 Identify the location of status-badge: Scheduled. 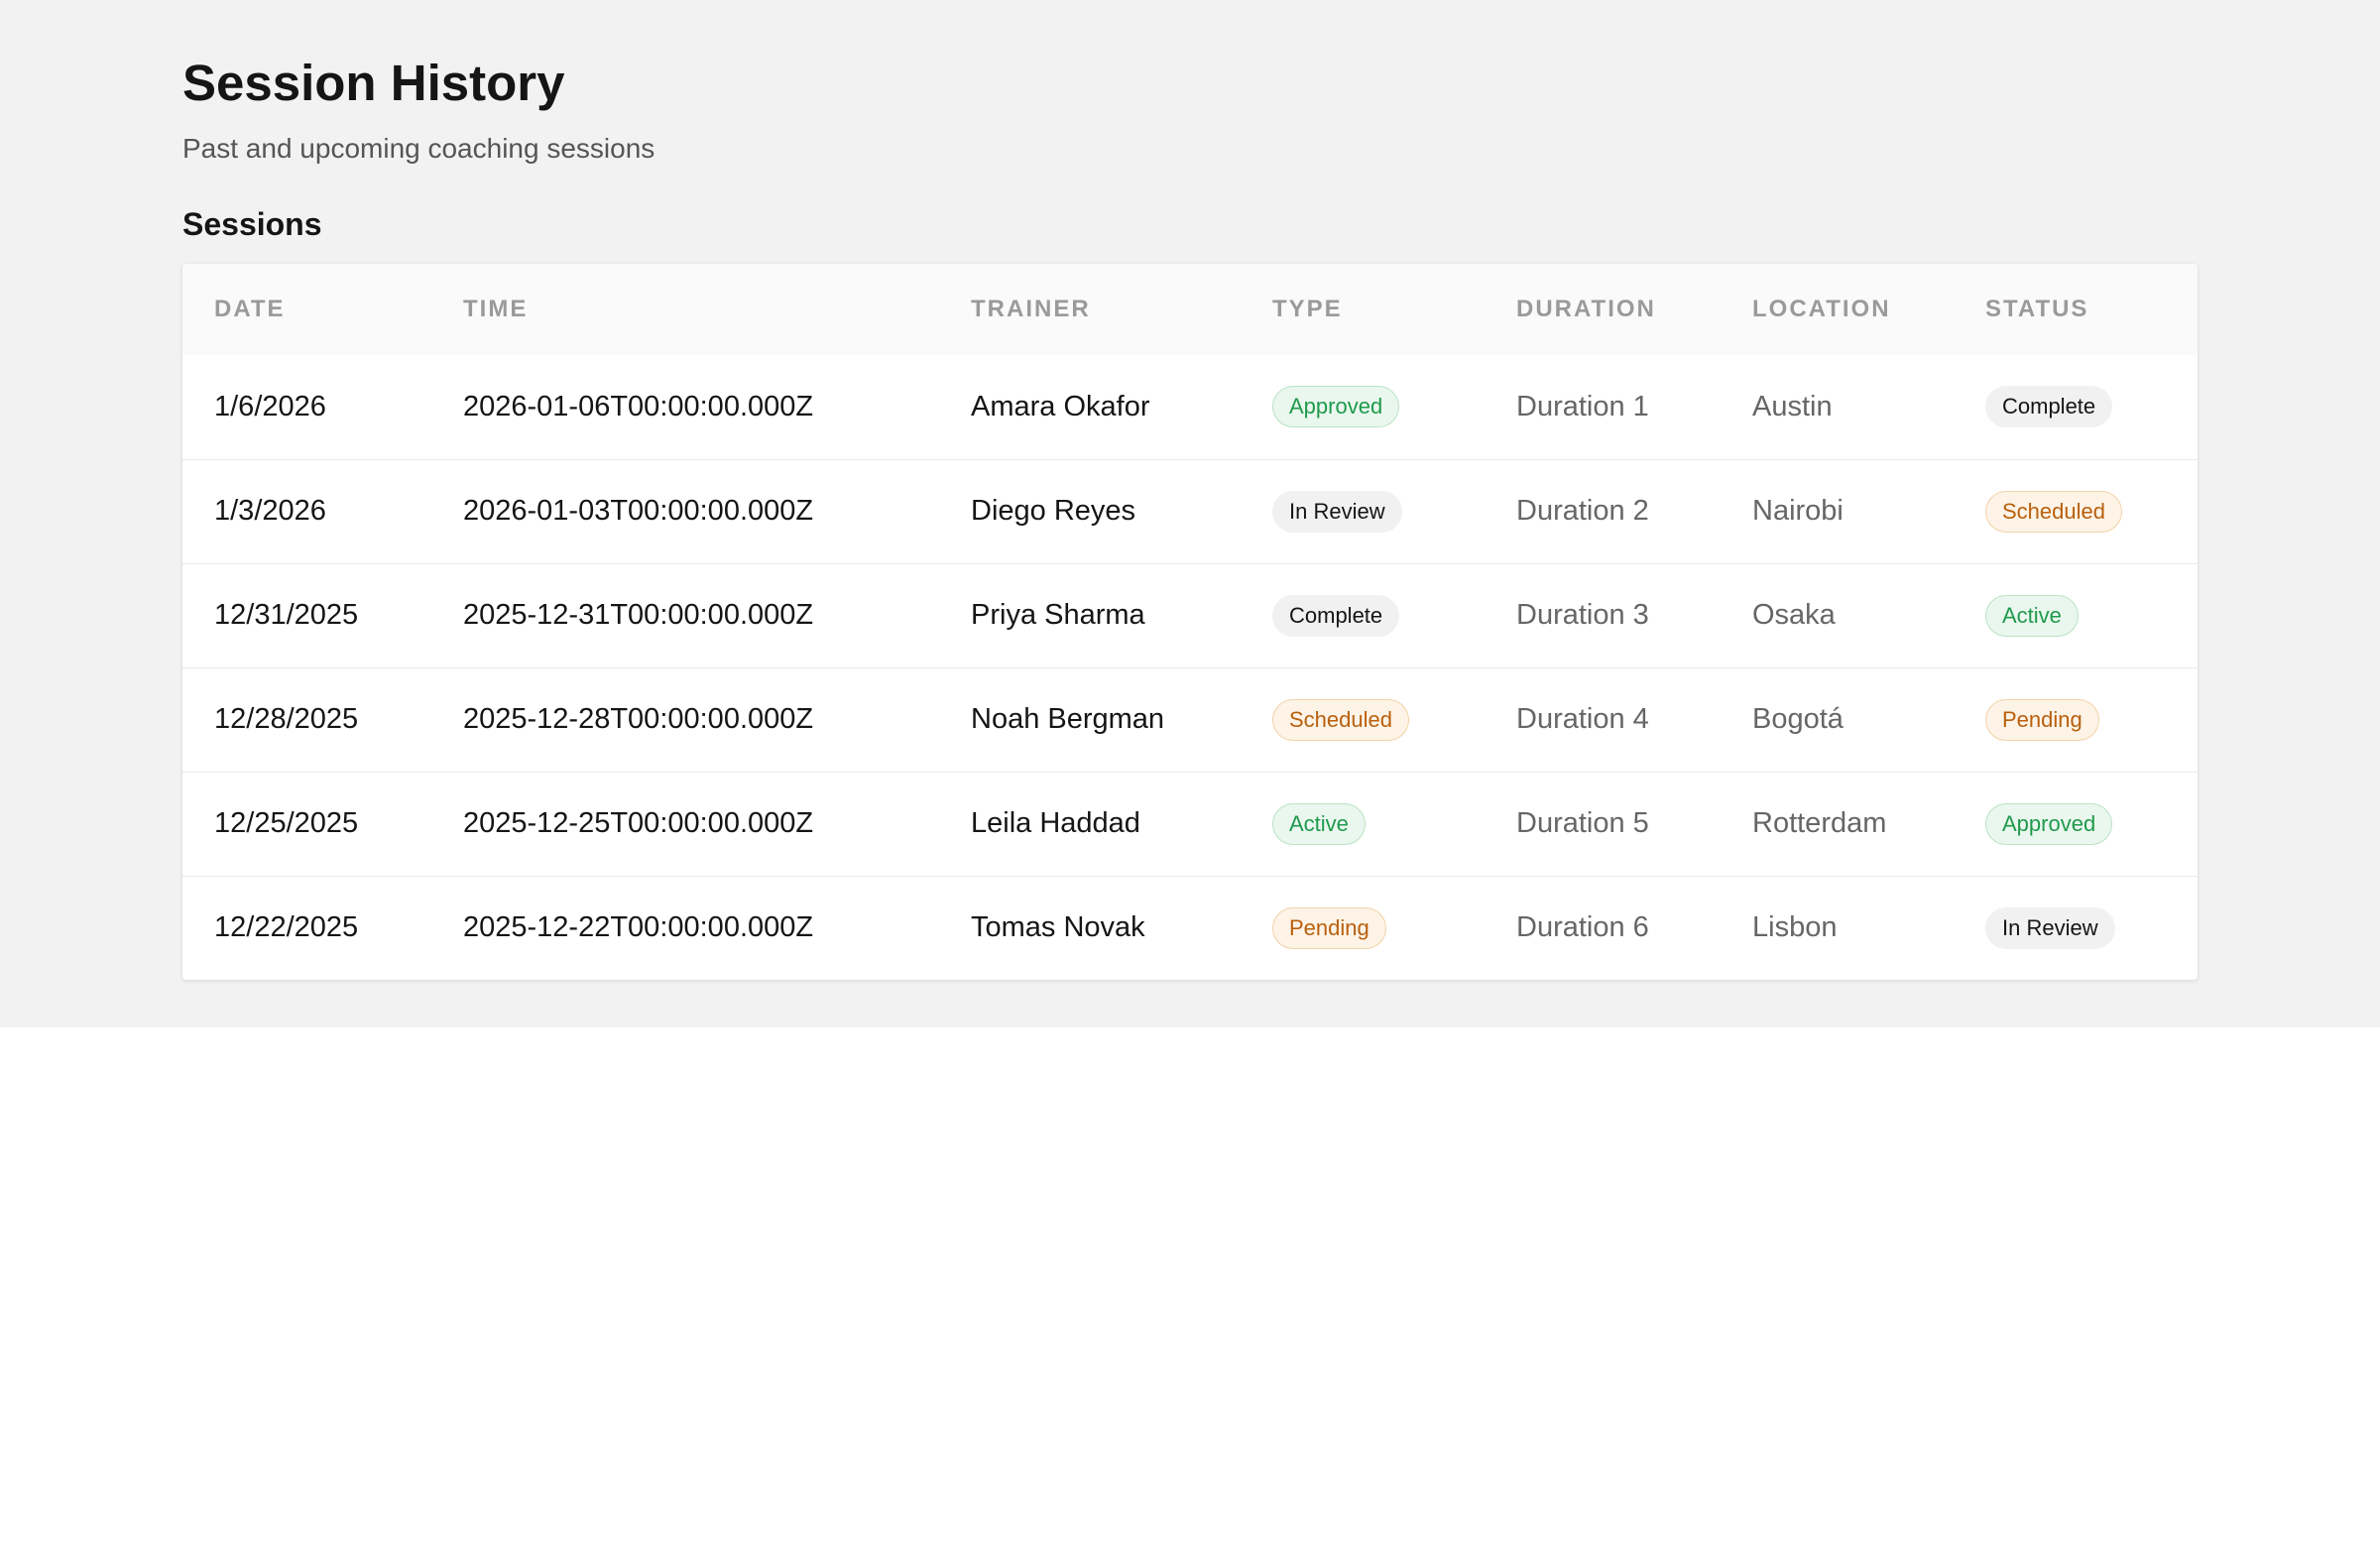
(2053, 512).